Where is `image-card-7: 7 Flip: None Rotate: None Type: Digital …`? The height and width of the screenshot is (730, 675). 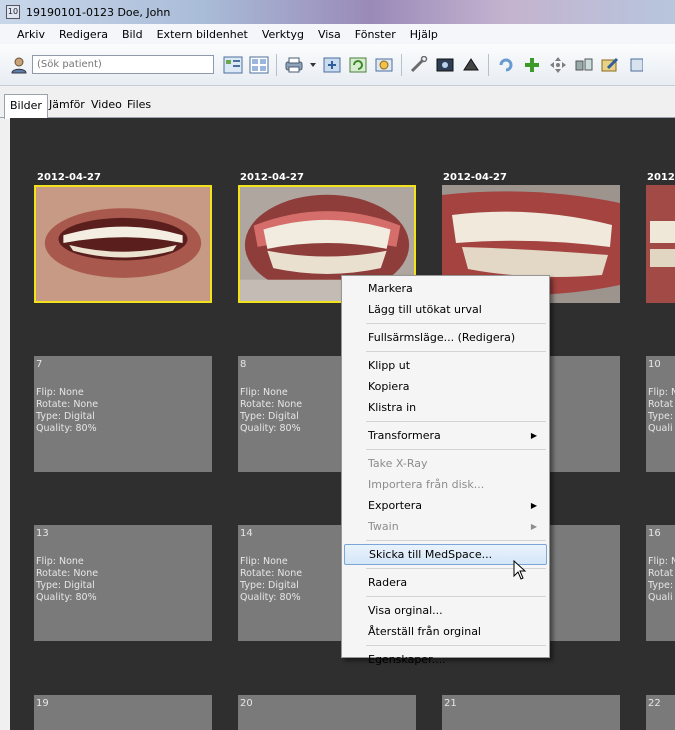
image-card-7: 7 Flip: None Rotate: None Type: Digital … is located at coordinates (123, 414).